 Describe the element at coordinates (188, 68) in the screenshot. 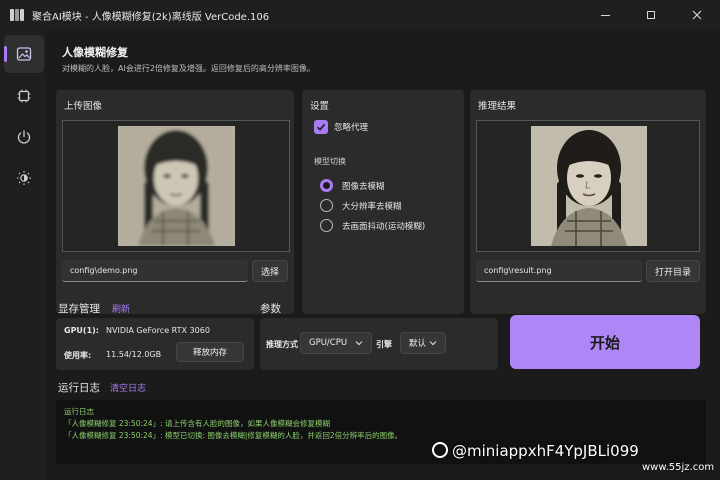

I see `page-description: 对模糊的人脸，AI会进行2倍修复及增强。返回修复后的高分辨率图像。` at that location.